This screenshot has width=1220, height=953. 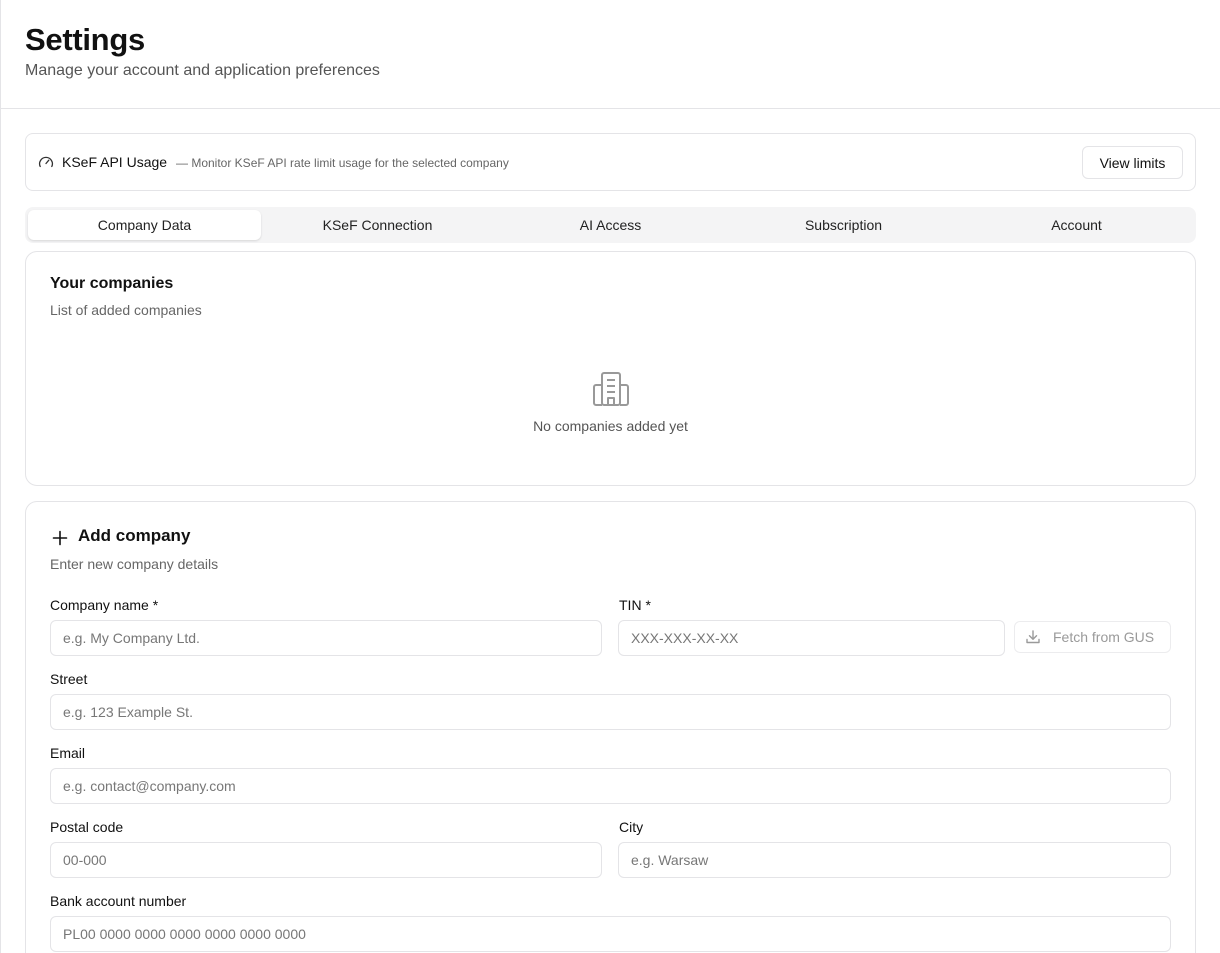 What do you see at coordinates (134, 535) in the screenshot?
I see `add-company-title: Add company` at bounding box center [134, 535].